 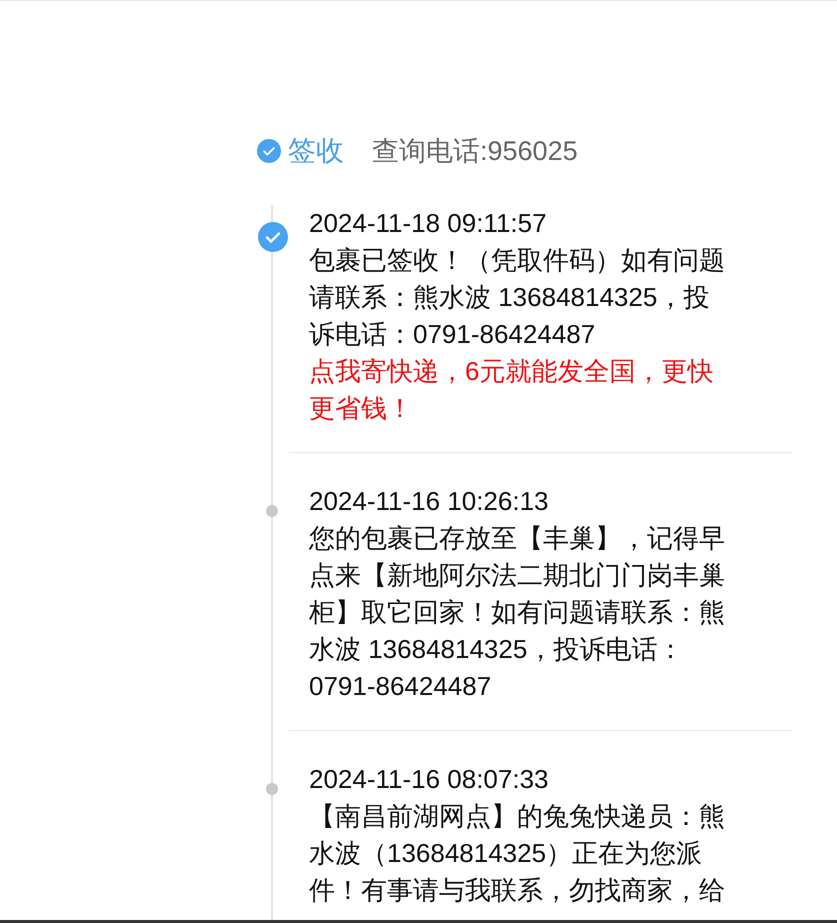 What do you see at coordinates (475, 151) in the screenshot?
I see `phone-text: 查询电话:956025` at bounding box center [475, 151].